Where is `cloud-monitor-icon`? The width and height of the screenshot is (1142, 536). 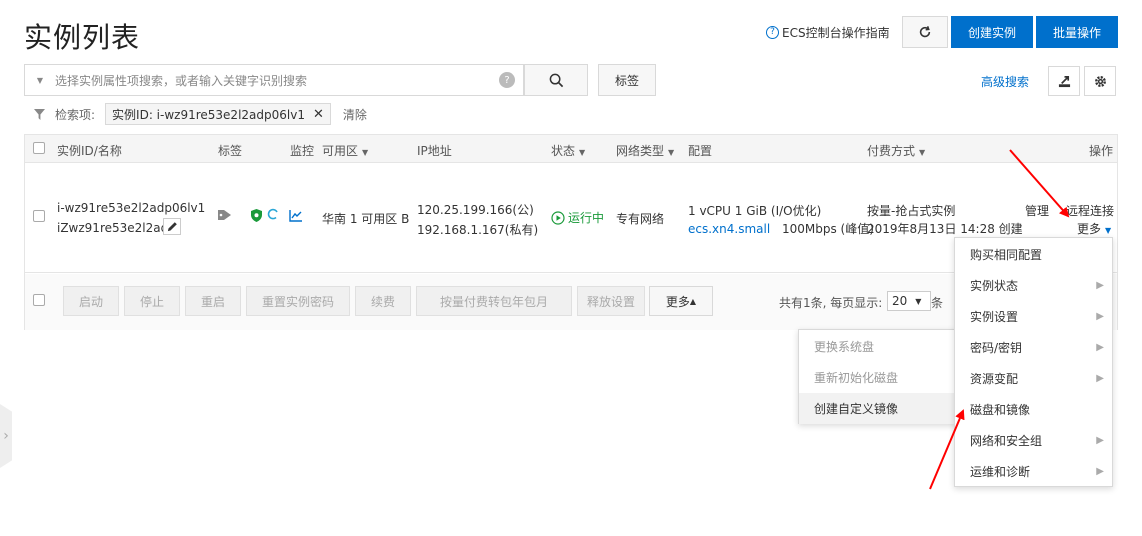
cloud-monitor-icon is located at coordinates (273, 215).